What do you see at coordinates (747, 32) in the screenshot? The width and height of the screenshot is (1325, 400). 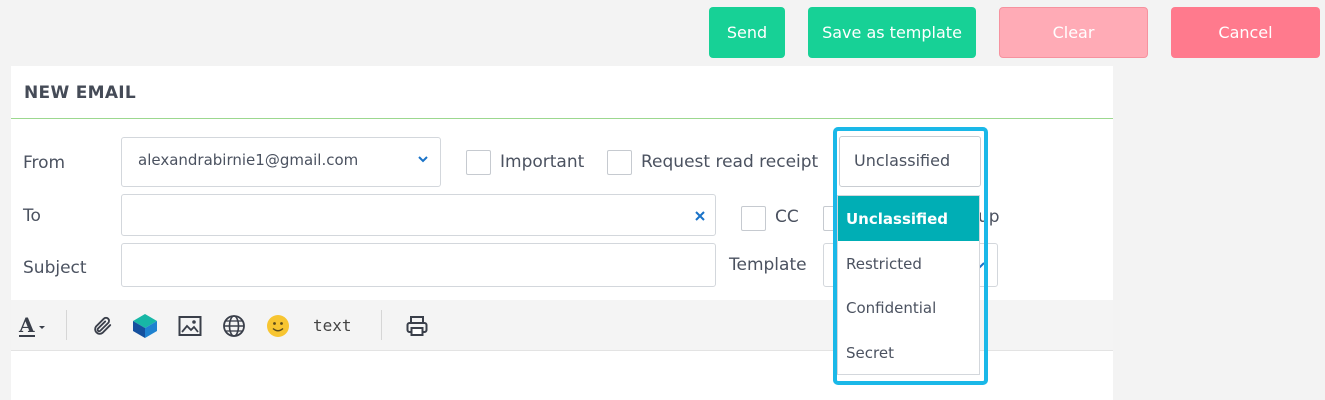 I see `send-button: Send` at bounding box center [747, 32].